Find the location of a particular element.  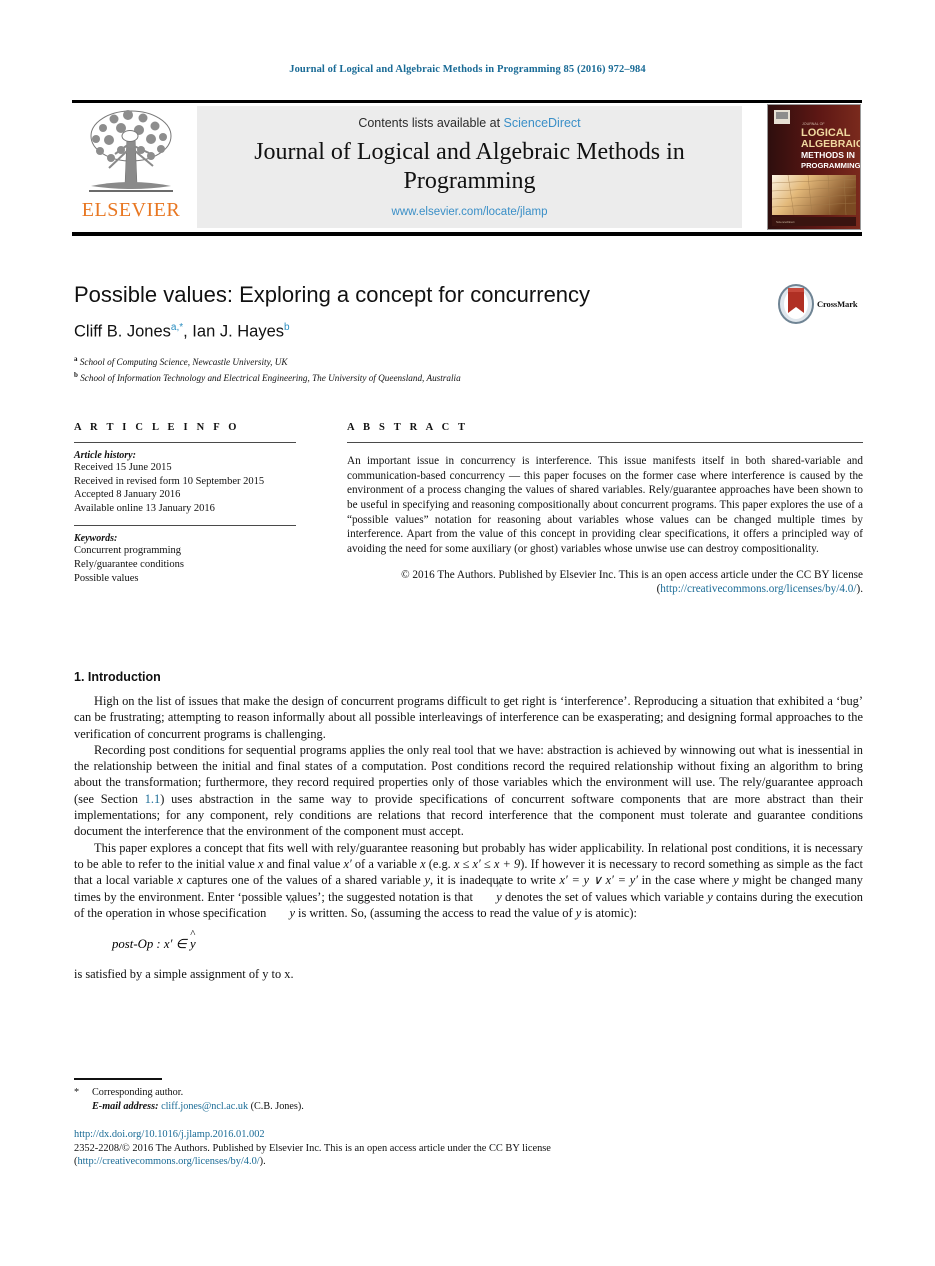

article-history-label: Article history: is located at coordinates (105, 455).